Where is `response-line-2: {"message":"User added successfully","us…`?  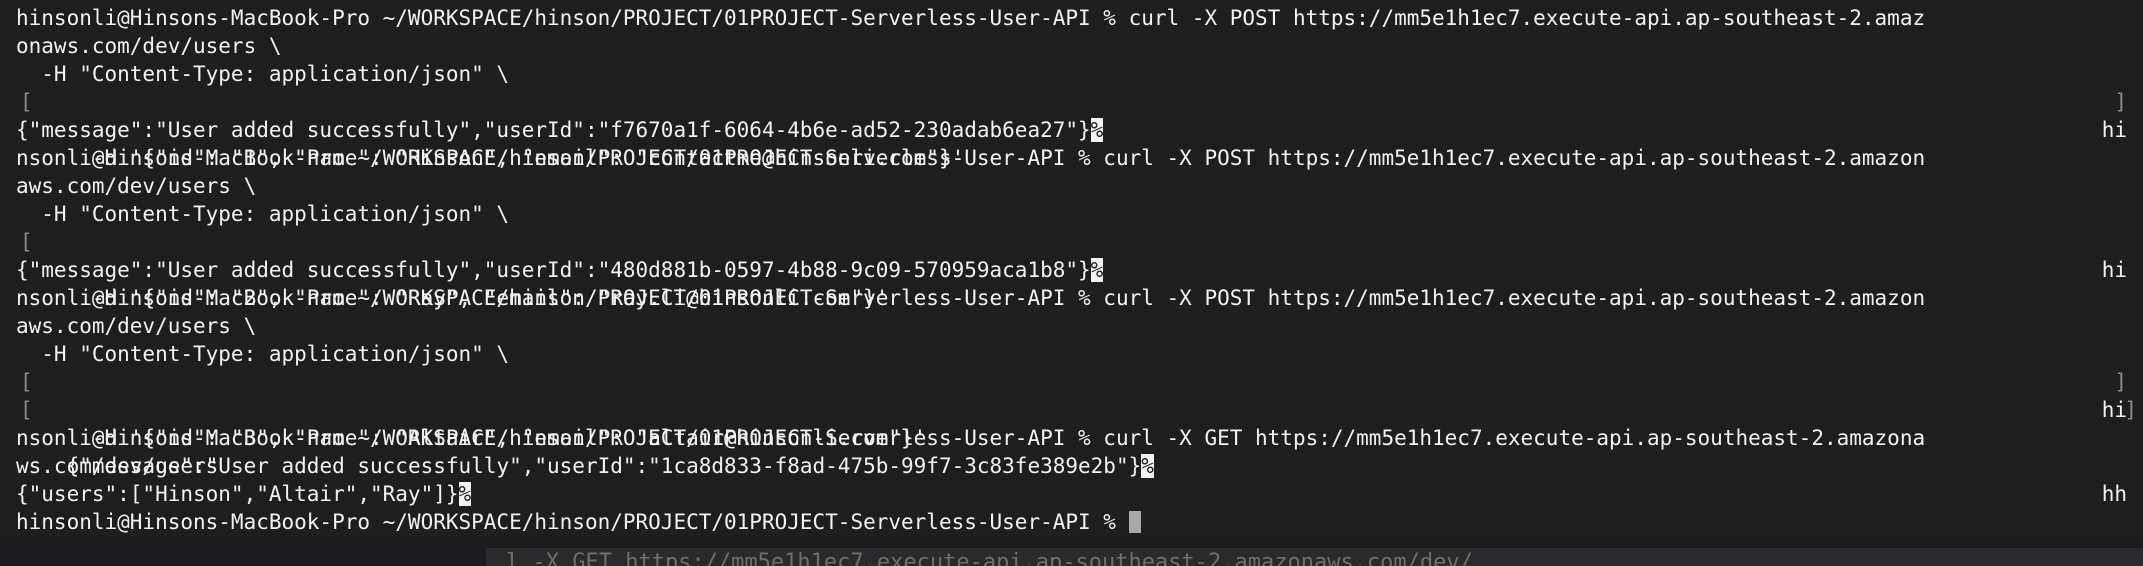 response-line-2: {"message":"User added successfully","us… is located at coordinates (1071, 270).